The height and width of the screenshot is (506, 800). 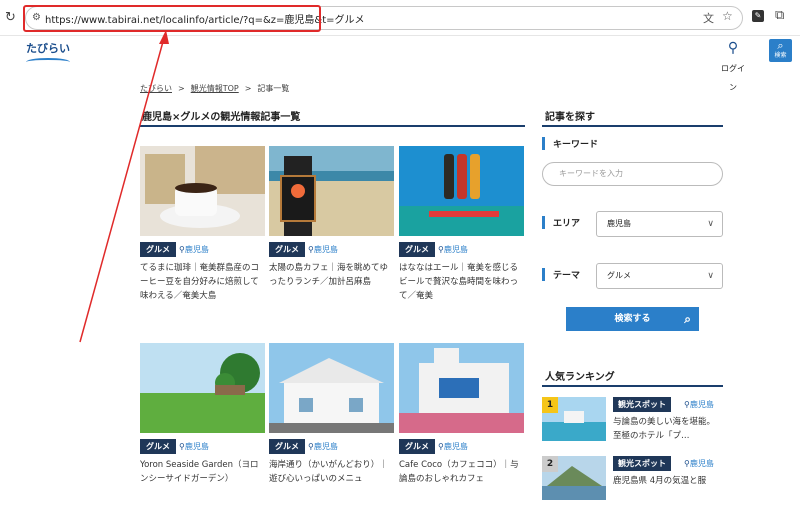 What do you see at coordinates (632, 174) in the screenshot?
I see `keyword-input: キーワードを入力` at bounding box center [632, 174].